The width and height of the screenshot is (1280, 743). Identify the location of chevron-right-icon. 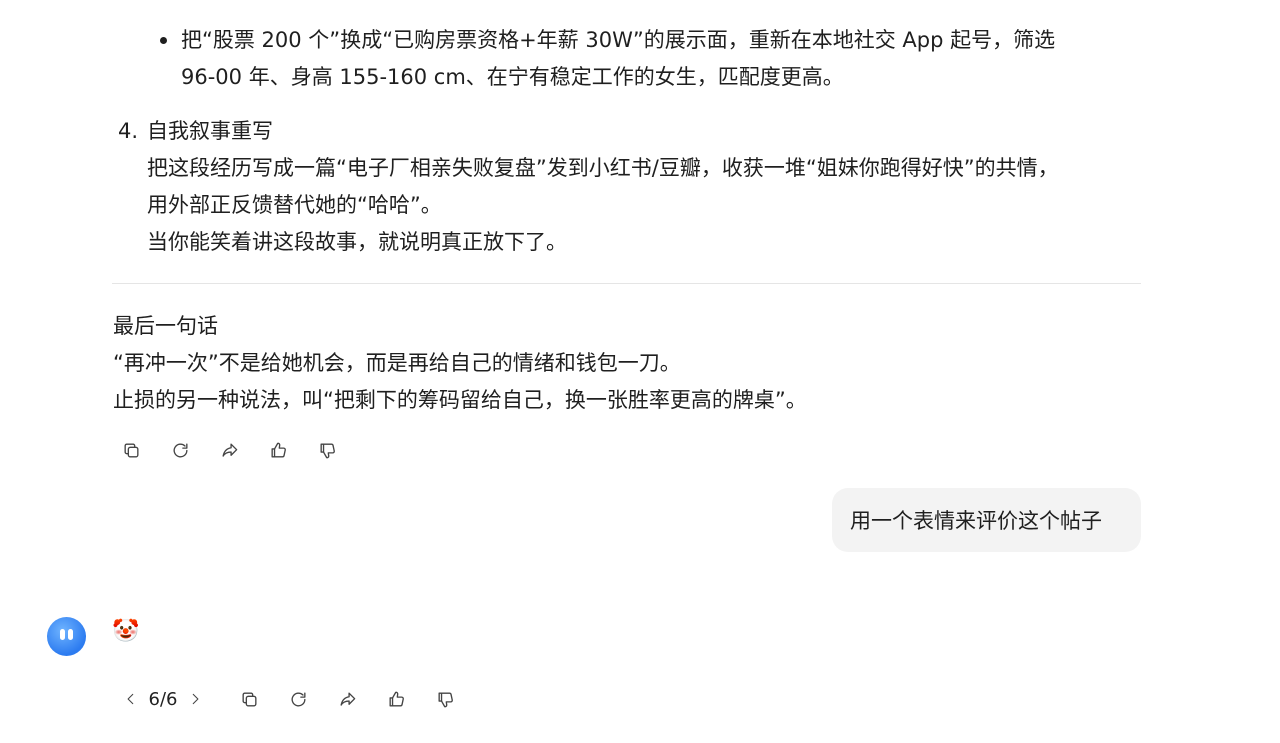
(195, 699).